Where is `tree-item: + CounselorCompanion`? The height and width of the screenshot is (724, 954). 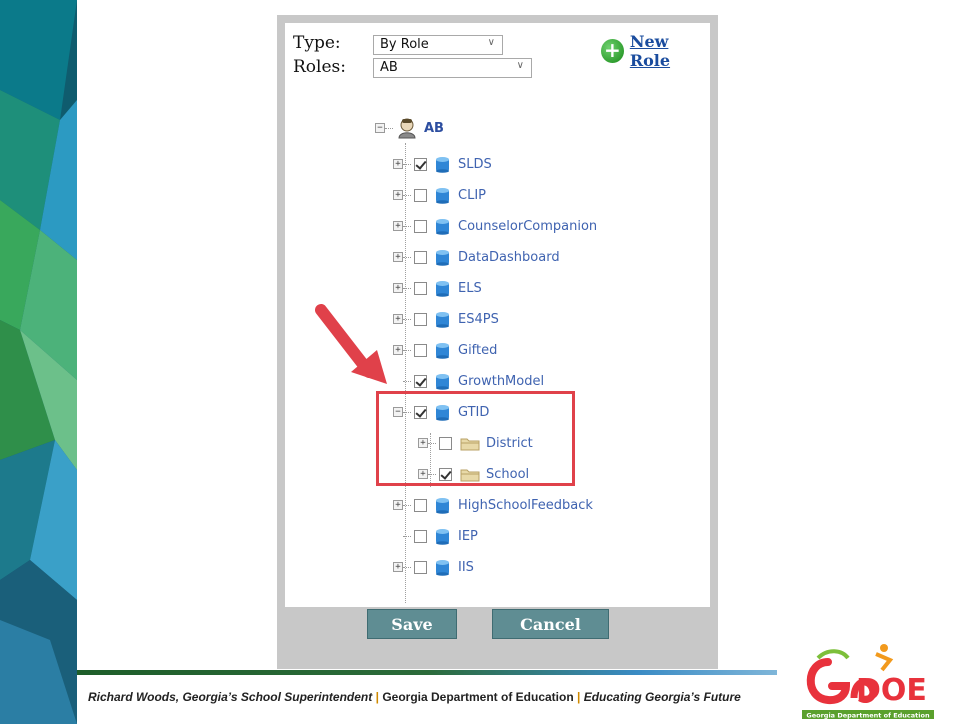
tree-item: + CounselorCompanion is located at coordinates (495, 226).